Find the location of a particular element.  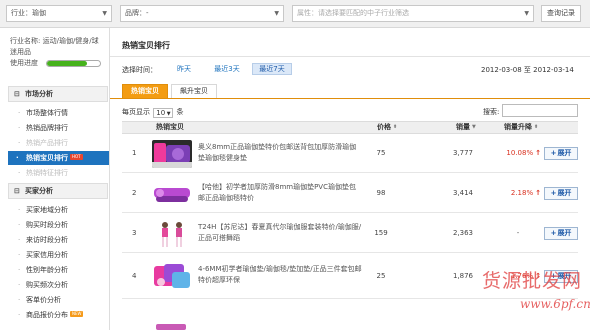

per-page-value: 10 is located at coordinates (161, 113).